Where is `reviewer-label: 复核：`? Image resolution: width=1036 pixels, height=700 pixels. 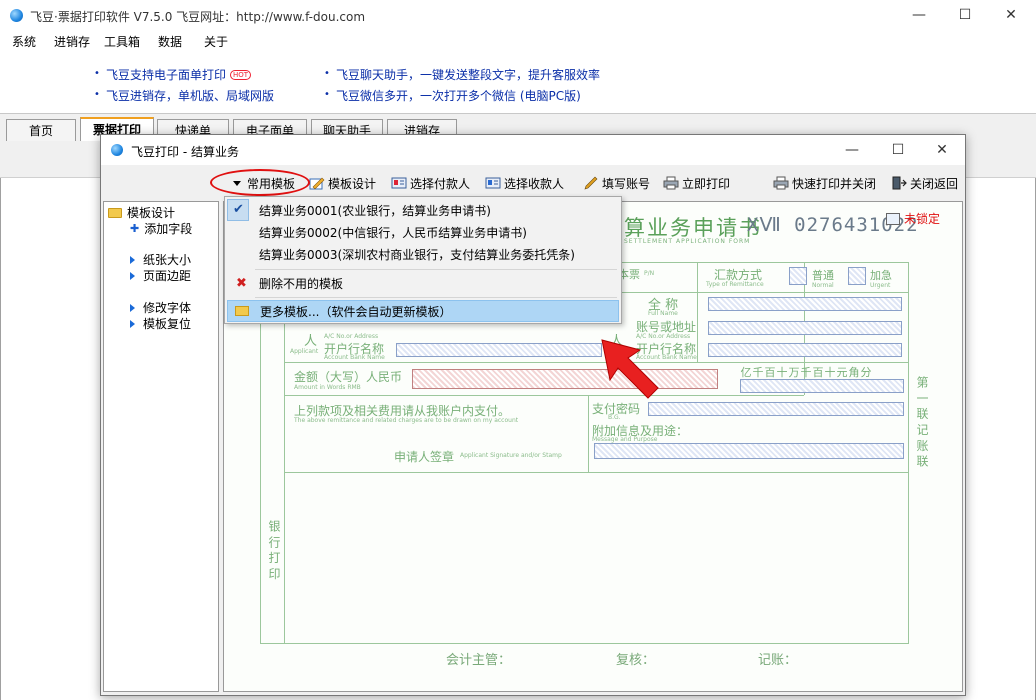
reviewer-label: 复核： is located at coordinates (636, 660).